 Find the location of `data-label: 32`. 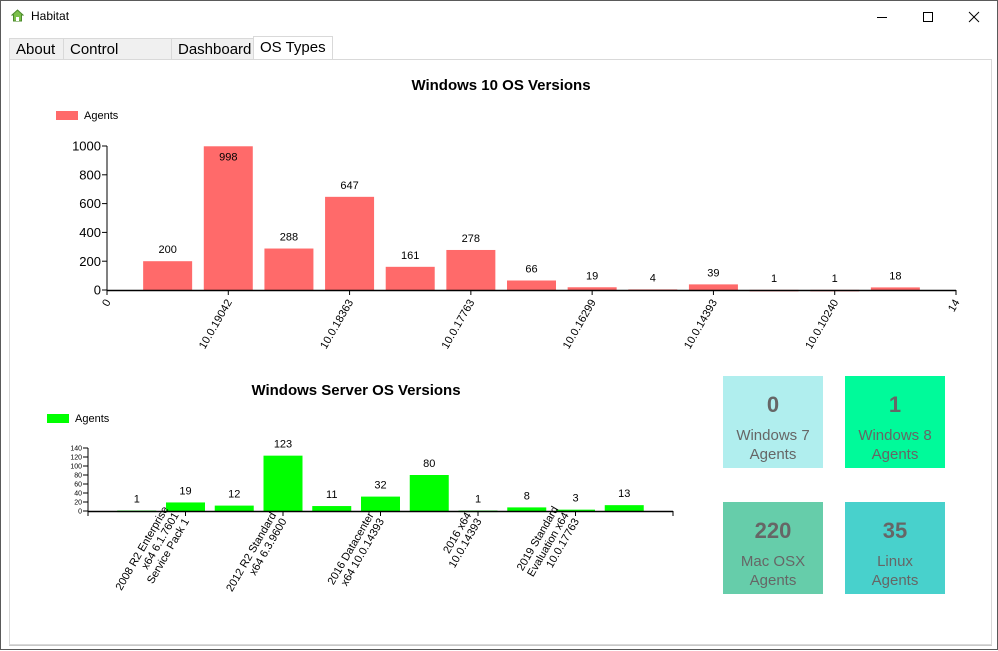

data-label: 32 is located at coordinates (380, 486).